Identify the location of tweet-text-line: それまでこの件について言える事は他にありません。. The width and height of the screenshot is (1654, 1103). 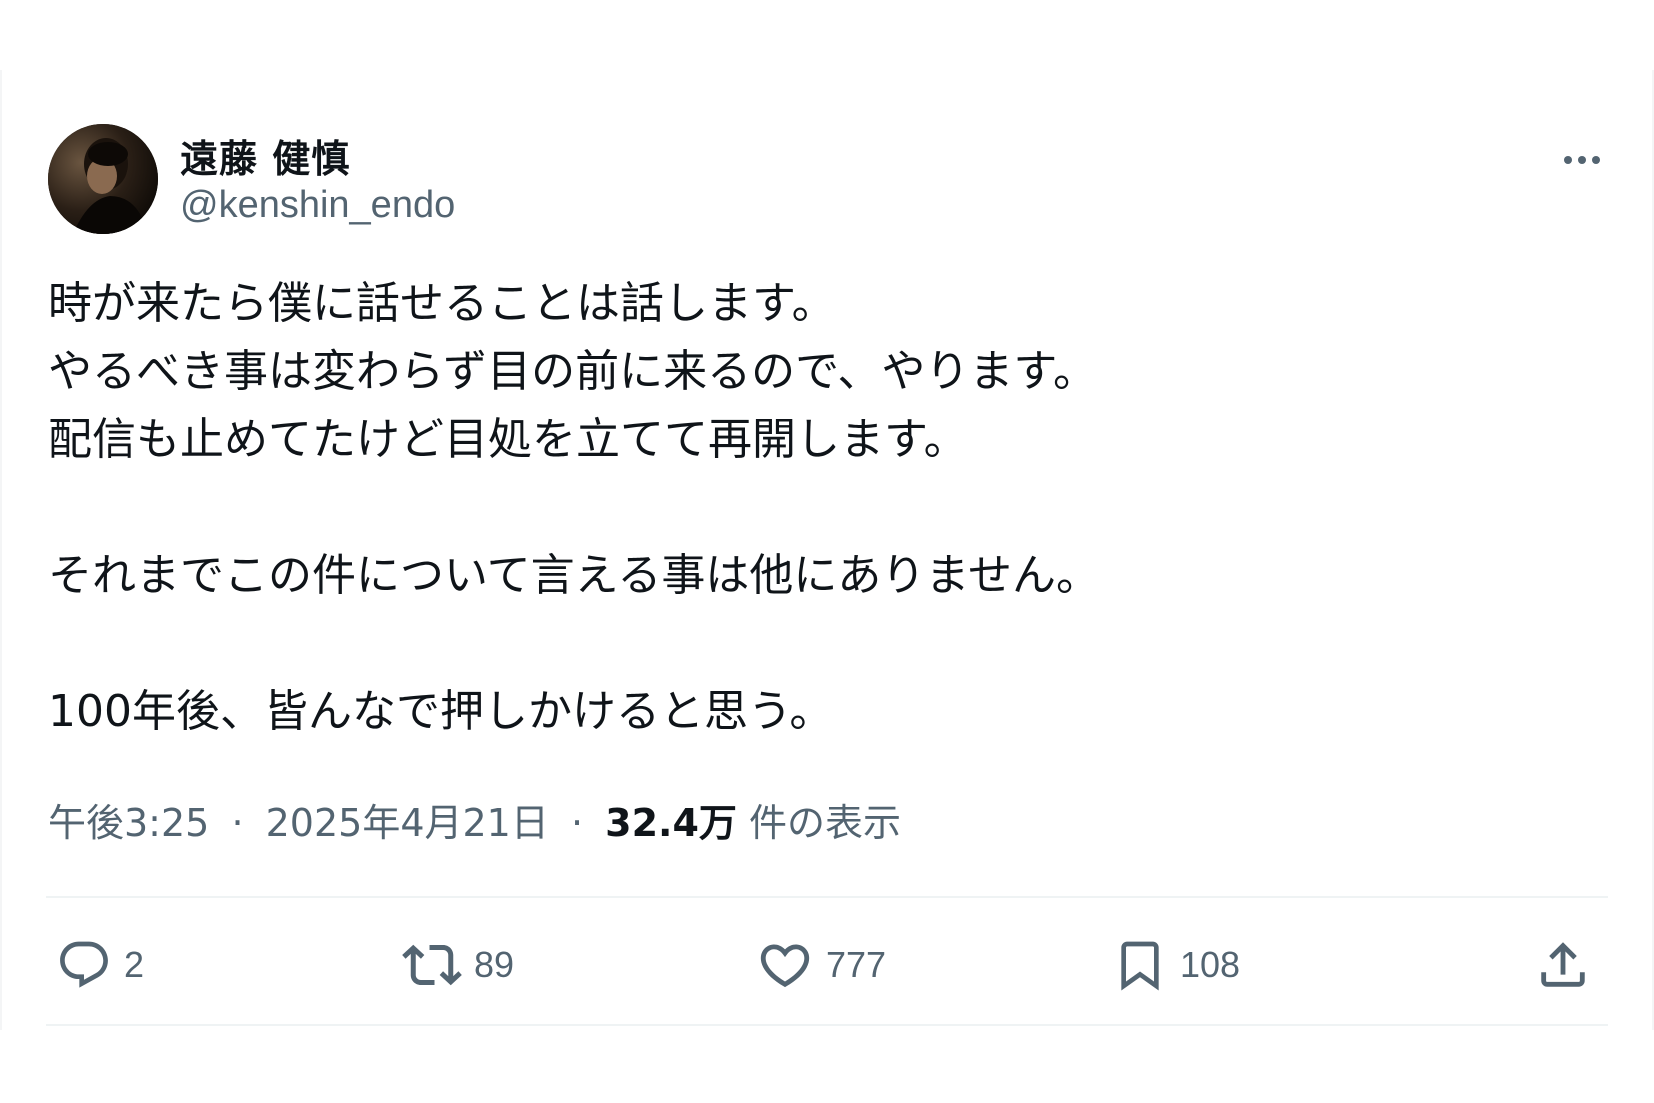
(574, 575).